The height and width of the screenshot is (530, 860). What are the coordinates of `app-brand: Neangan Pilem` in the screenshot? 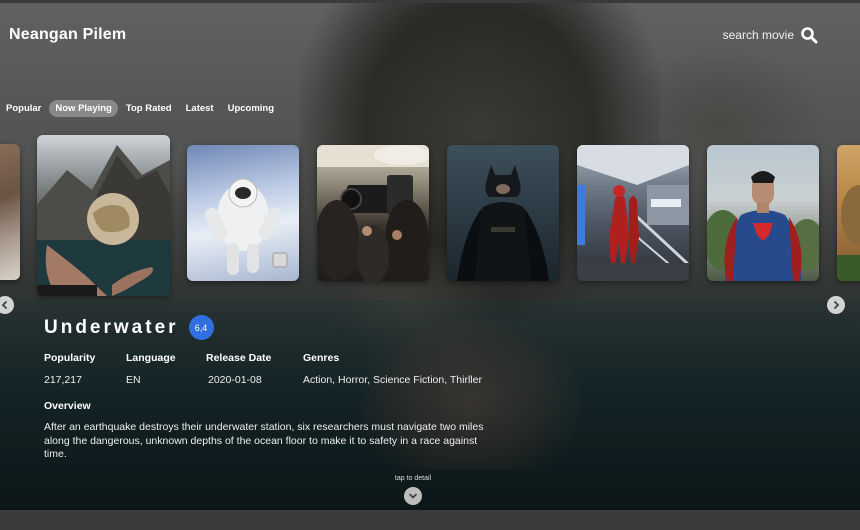 It's located at (67, 35).